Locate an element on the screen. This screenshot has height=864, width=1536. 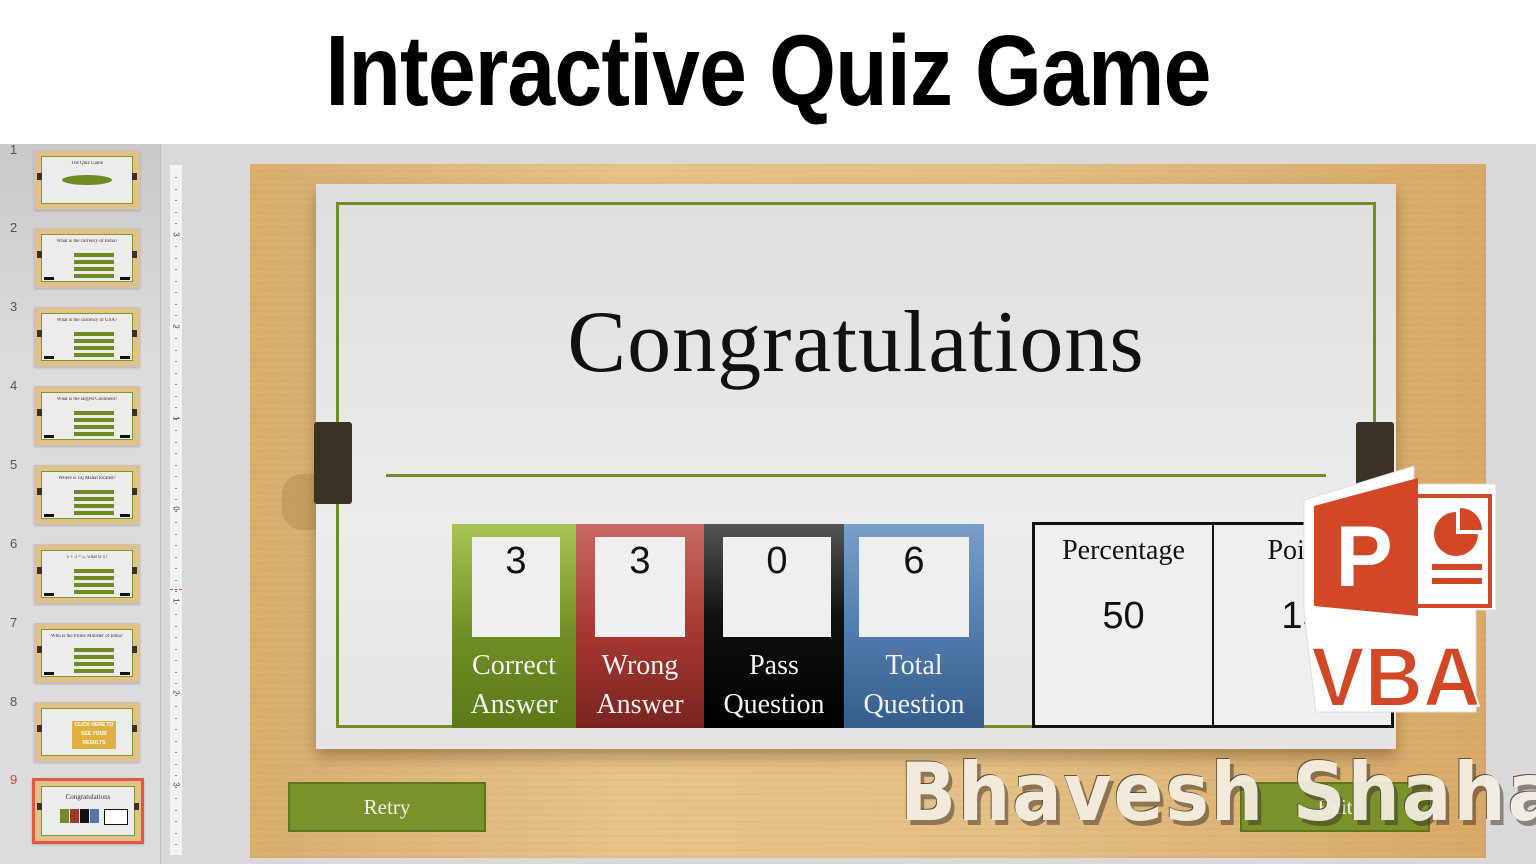
slide-thumbnail-9: 9 Congratulations is located at coordinates (80, 811).